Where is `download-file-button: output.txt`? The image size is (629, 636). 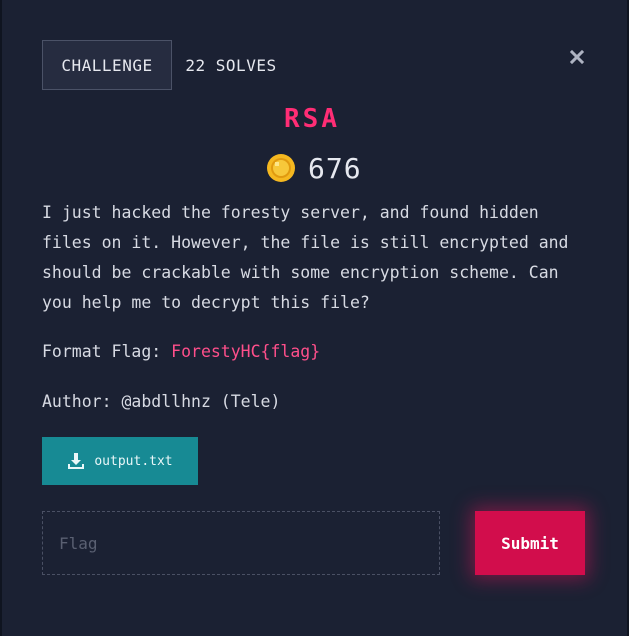
download-file-button: output.txt is located at coordinates (120, 461).